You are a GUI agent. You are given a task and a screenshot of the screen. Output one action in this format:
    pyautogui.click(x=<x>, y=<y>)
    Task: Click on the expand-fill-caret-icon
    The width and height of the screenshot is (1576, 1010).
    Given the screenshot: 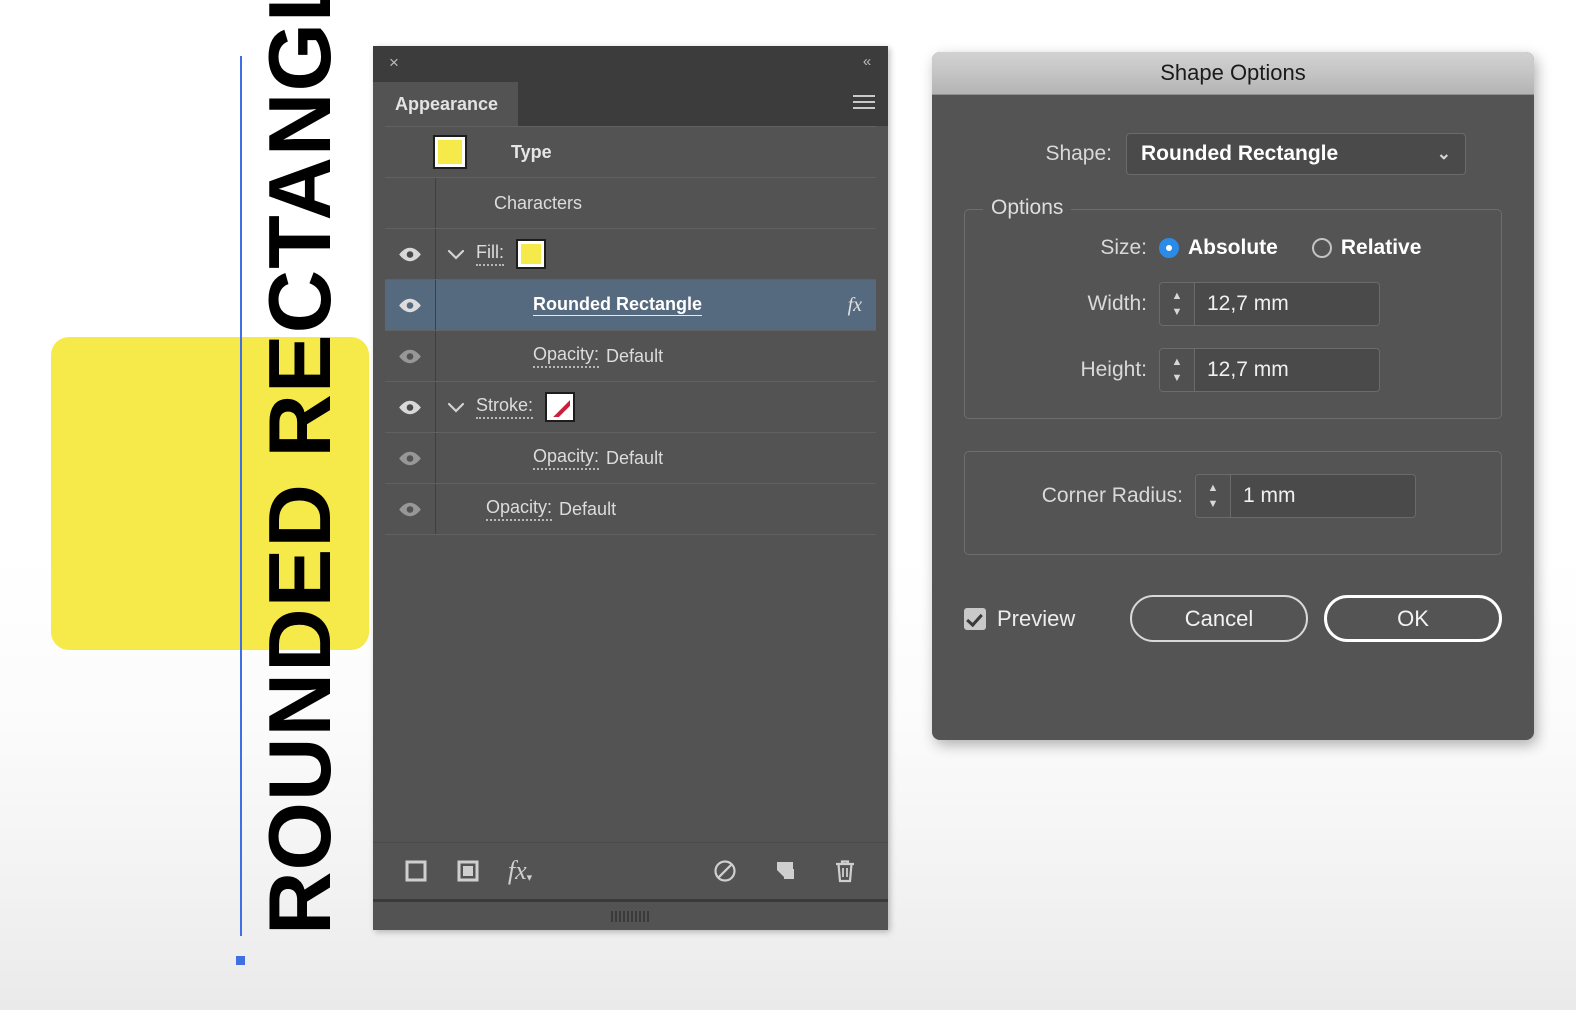 What is the action you would take?
    pyautogui.click(x=456, y=254)
    